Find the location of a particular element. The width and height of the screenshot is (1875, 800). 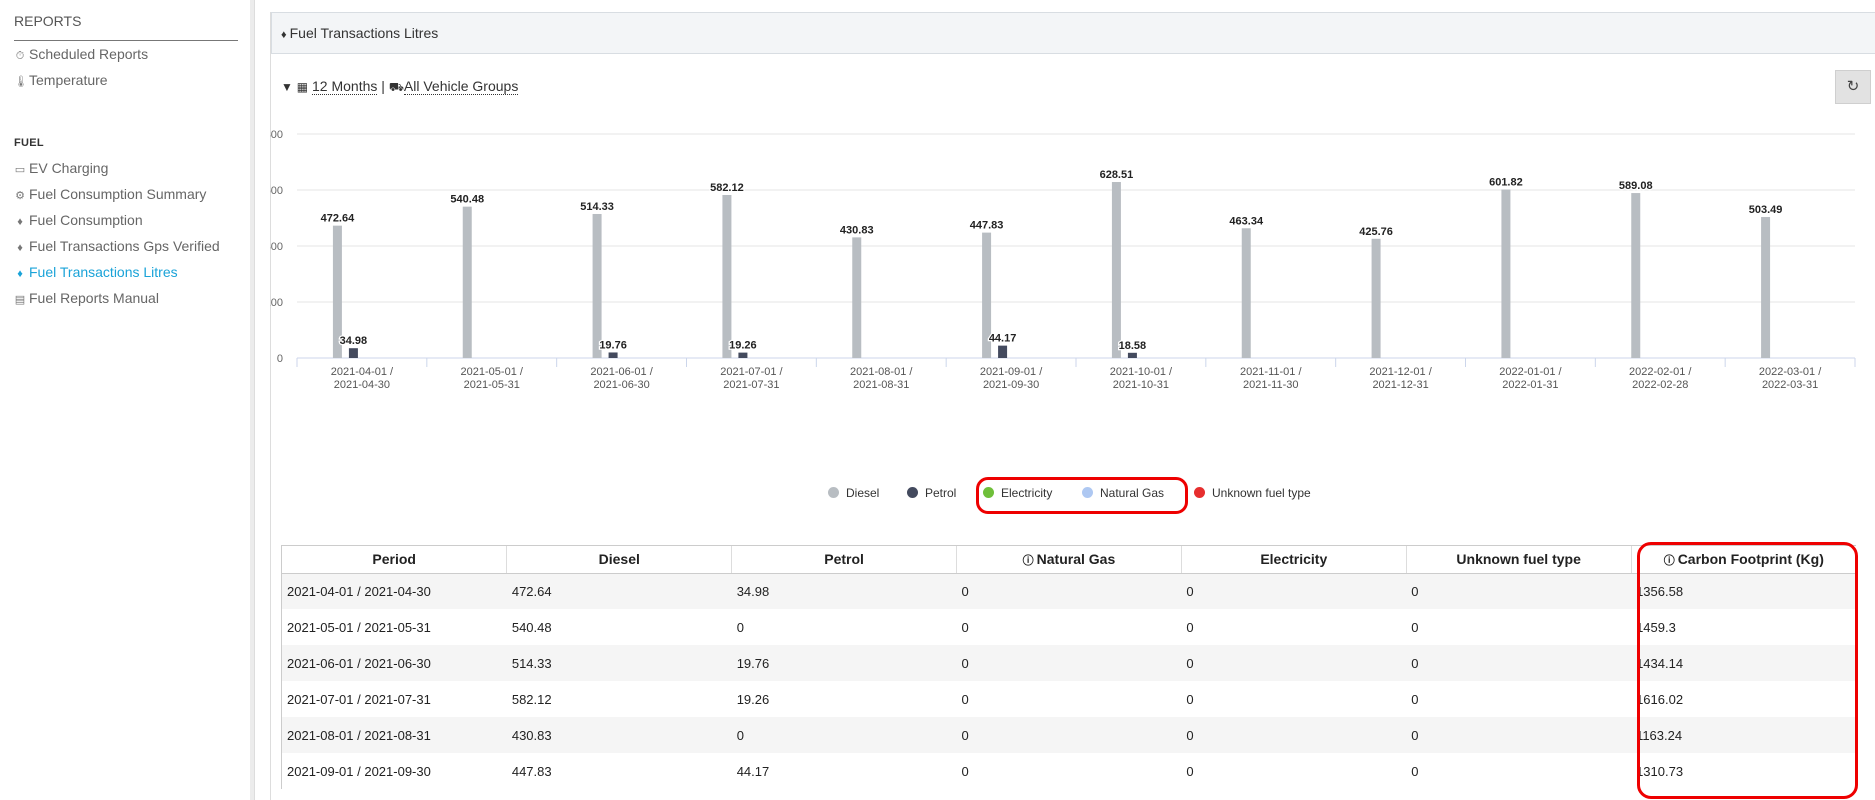

dashboard-icon: ⚙ is located at coordinates (20, 196).